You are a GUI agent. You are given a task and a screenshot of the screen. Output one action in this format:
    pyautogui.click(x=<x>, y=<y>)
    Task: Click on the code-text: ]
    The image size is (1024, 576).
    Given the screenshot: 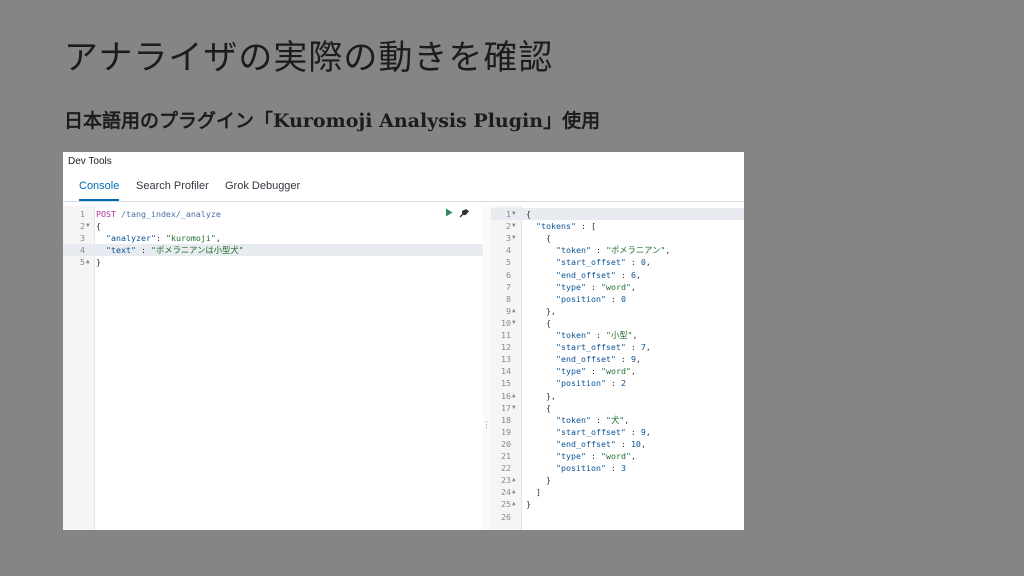 What is the action you would take?
    pyautogui.click(x=533, y=492)
    